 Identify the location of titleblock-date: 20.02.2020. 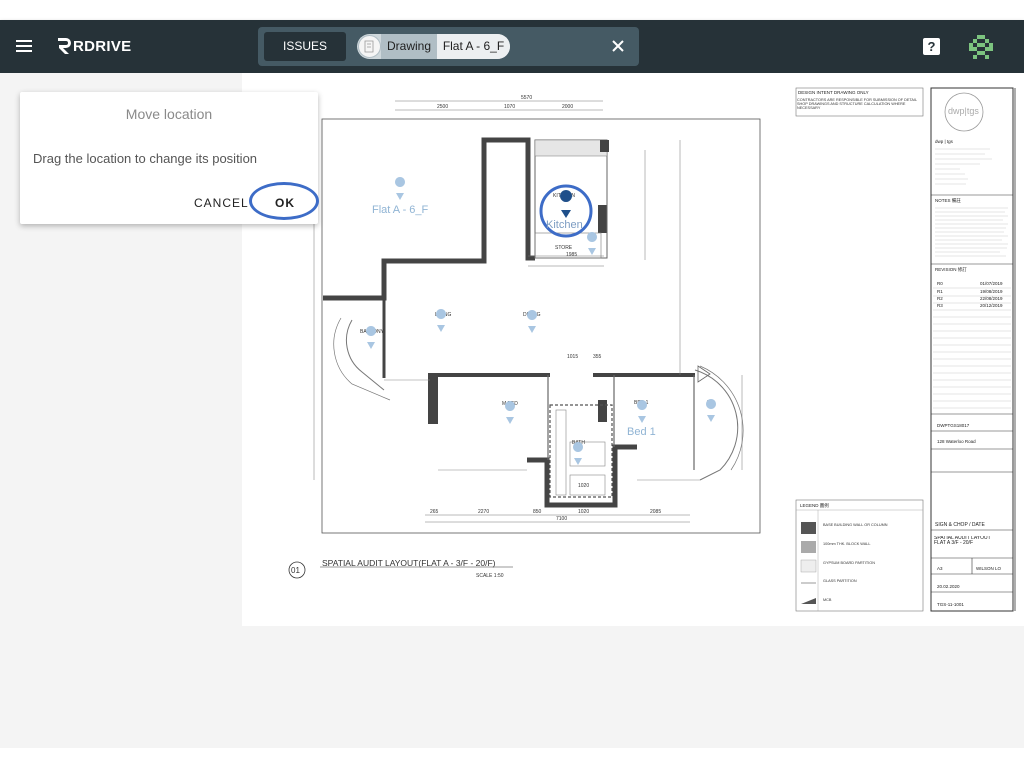
(948, 586).